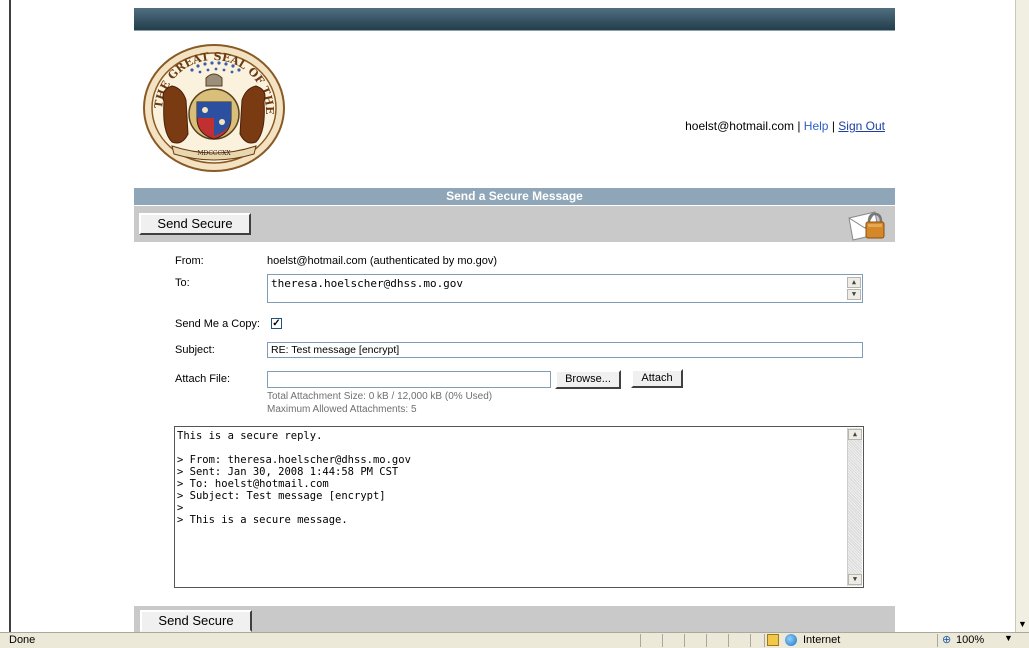 Image resolution: width=1029 pixels, height=648 pixels. What do you see at coordinates (947, 640) in the screenshot?
I see `zoom-magnifier-icon: ⊕` at bounding box center [947, 640].